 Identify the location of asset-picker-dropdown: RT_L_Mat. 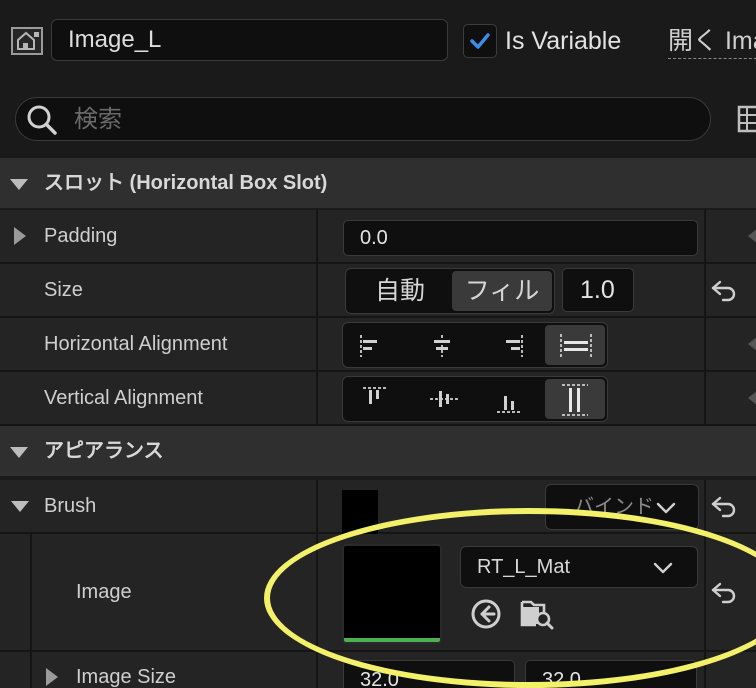
(579, 567).